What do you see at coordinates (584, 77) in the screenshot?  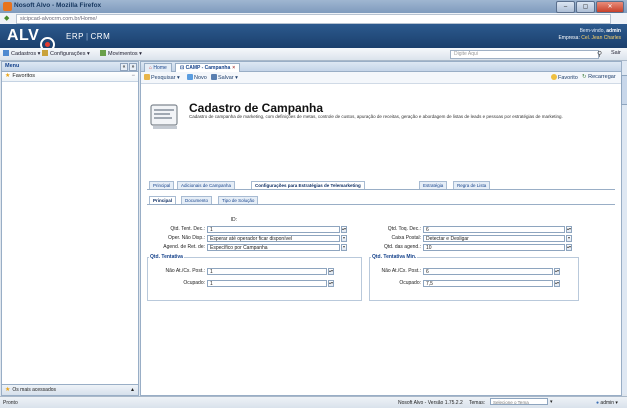 I see `reload-icon: ↻` at bounding box center [584, 77].